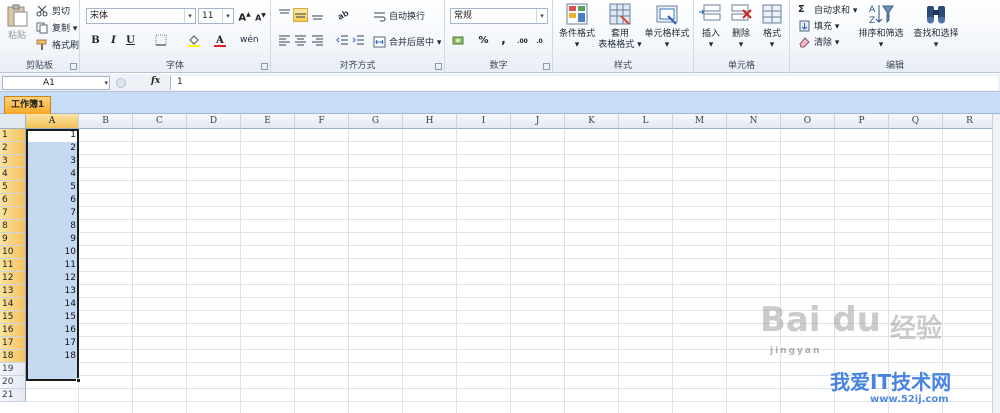 This screenshot has width=1000, height=413. I want to click on row-header-14: 14, so click(13, 304).